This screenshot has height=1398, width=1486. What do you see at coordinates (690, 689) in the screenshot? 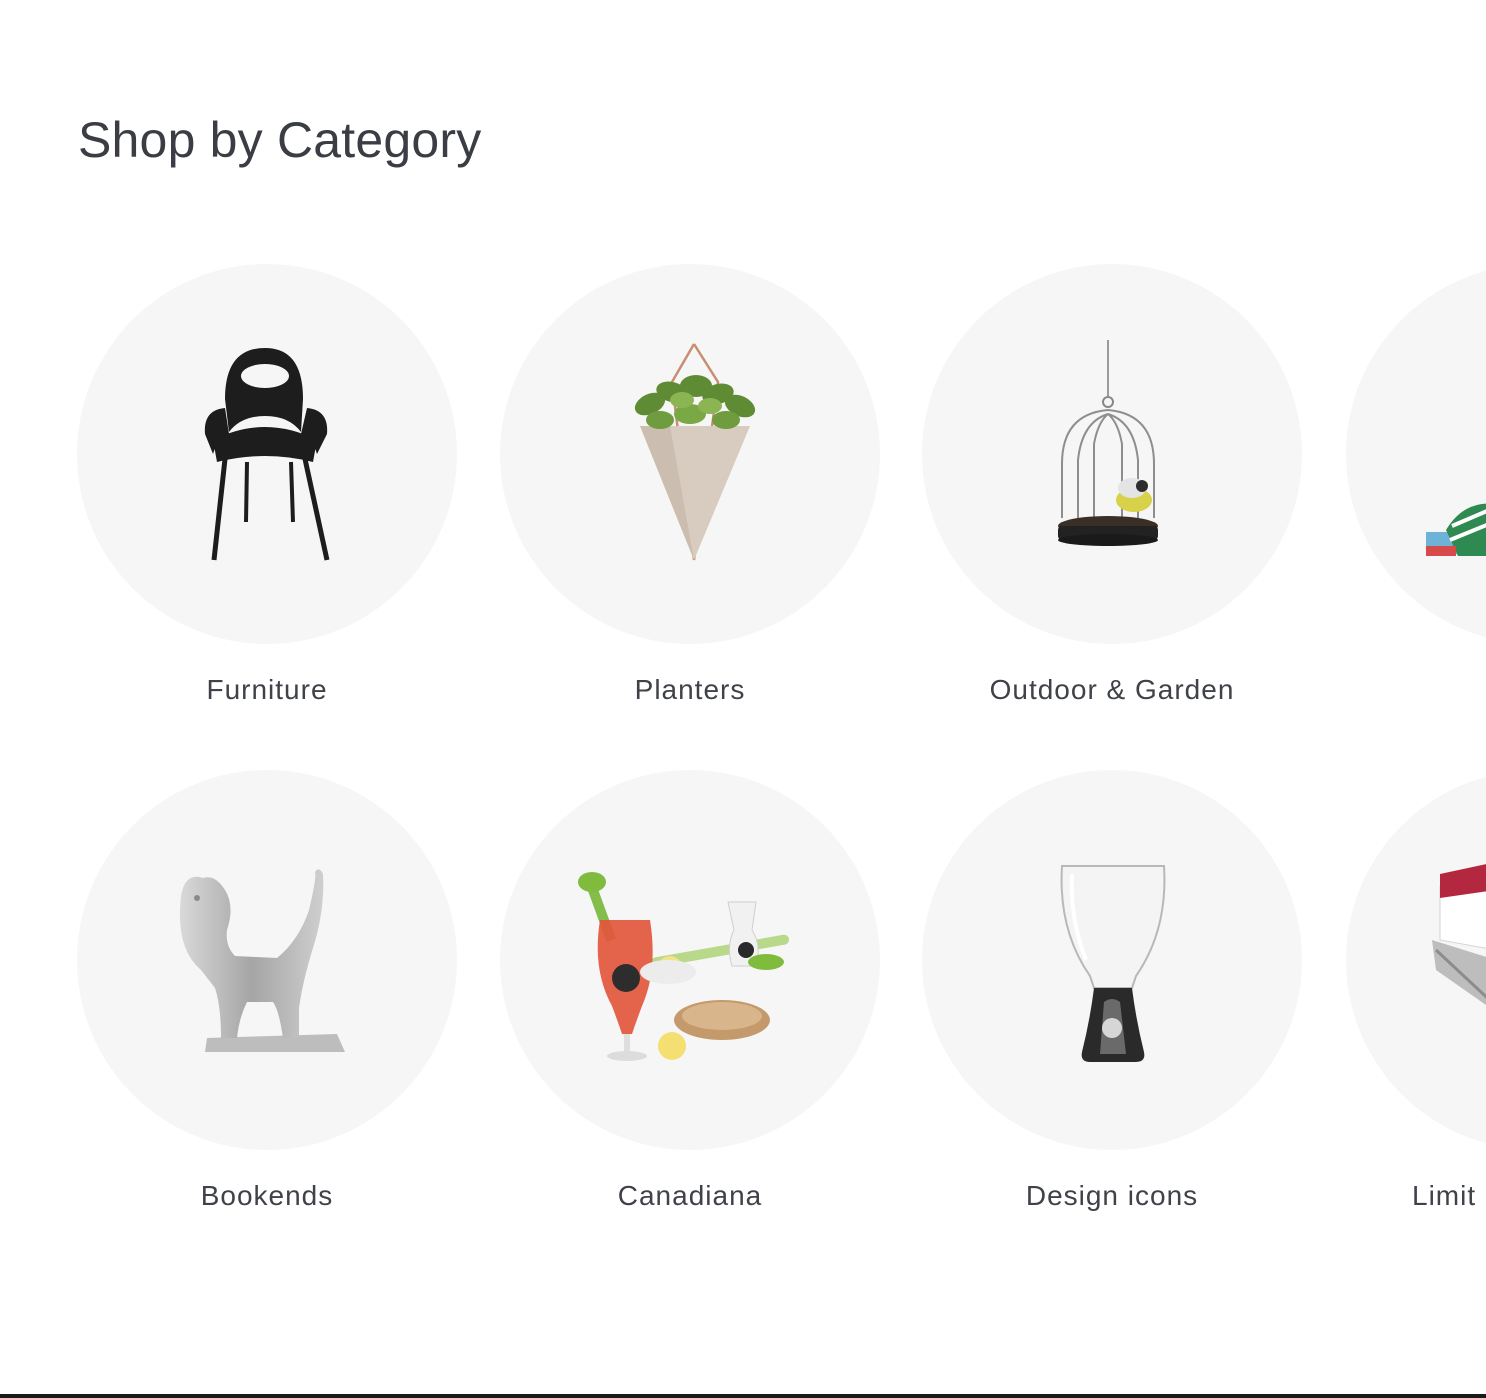
I see `category-label-planters: Planters` at bounding box center [690, 689].